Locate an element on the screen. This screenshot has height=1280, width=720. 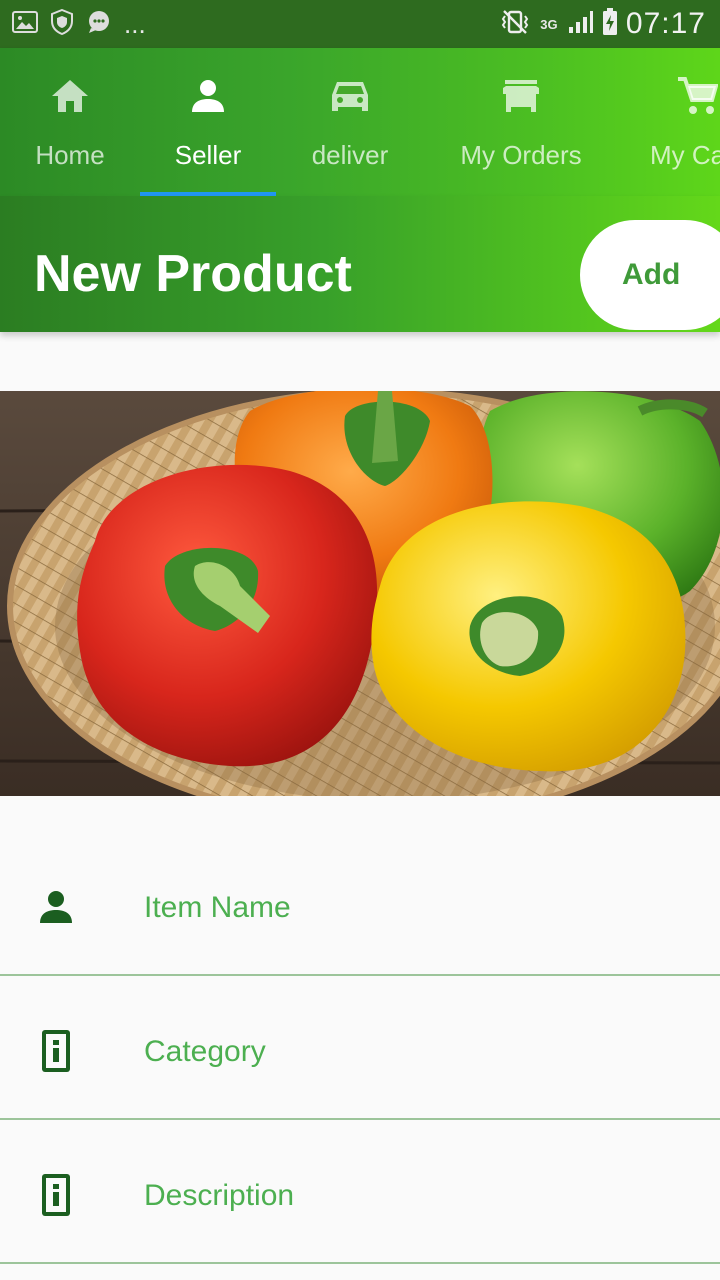
add-button: Add is located at coordinates (650, 275).